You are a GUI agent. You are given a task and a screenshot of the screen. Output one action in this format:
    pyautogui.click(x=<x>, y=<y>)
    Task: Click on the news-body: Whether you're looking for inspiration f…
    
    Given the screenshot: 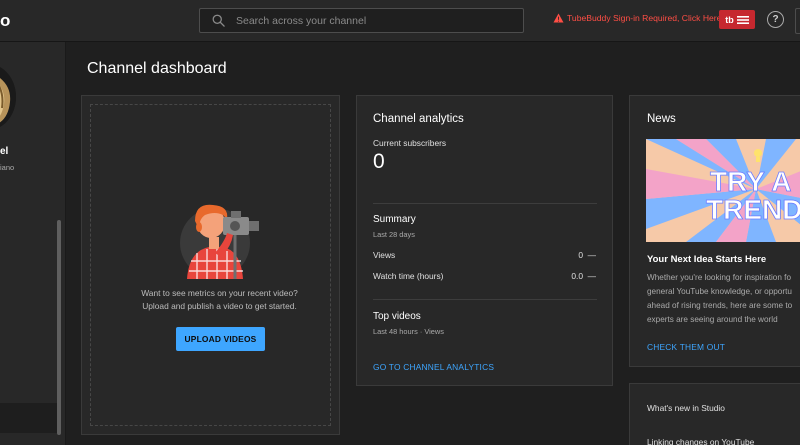 What is the action you would take?
    pyautogui.click(x=723, y=299)
    